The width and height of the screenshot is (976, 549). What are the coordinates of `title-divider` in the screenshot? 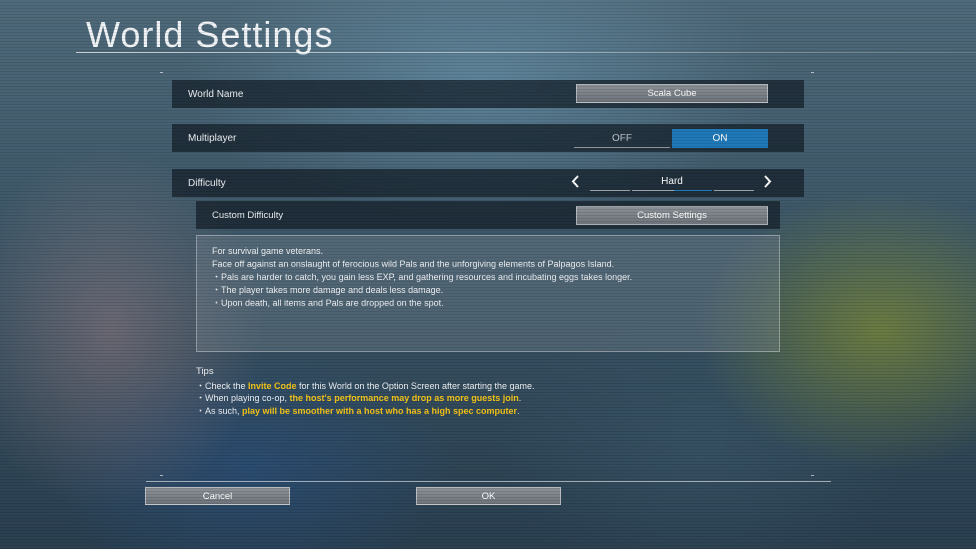 It's located at (526, 52).